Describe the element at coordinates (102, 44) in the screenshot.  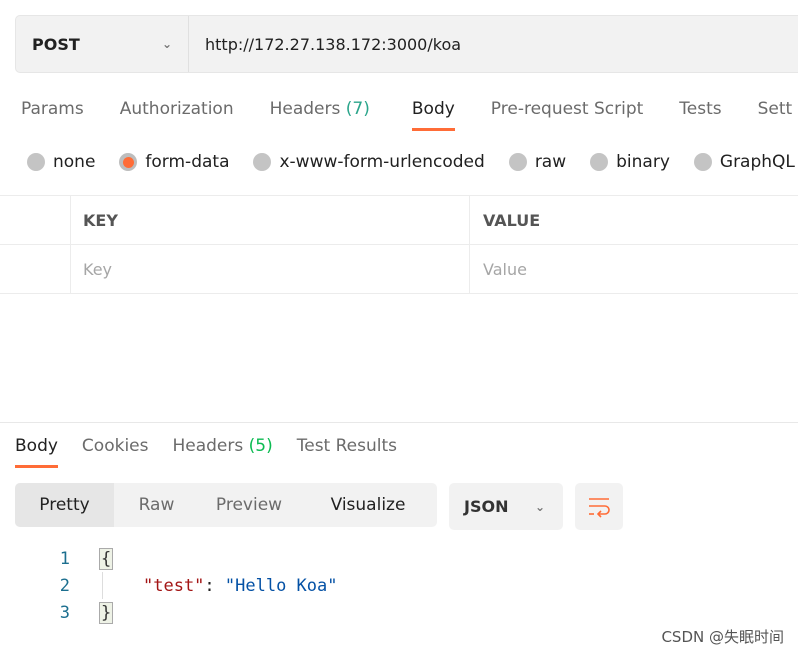
I see `method-select: POST ⌄` at that location.